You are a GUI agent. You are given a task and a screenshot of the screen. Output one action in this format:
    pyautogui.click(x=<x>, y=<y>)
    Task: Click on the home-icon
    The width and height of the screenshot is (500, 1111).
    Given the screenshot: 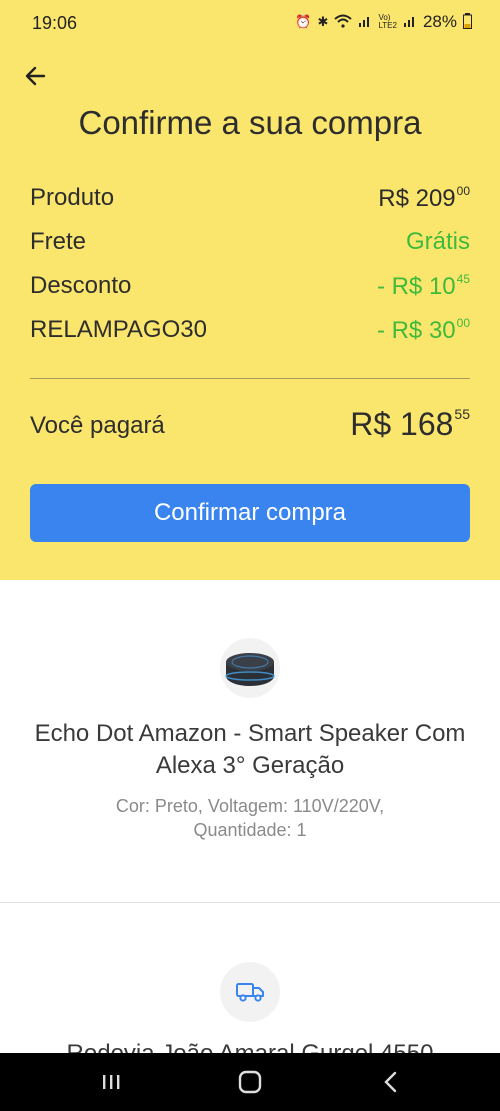 What is the action you would take?
    pyautogui.click(x=250, y=1082)
    